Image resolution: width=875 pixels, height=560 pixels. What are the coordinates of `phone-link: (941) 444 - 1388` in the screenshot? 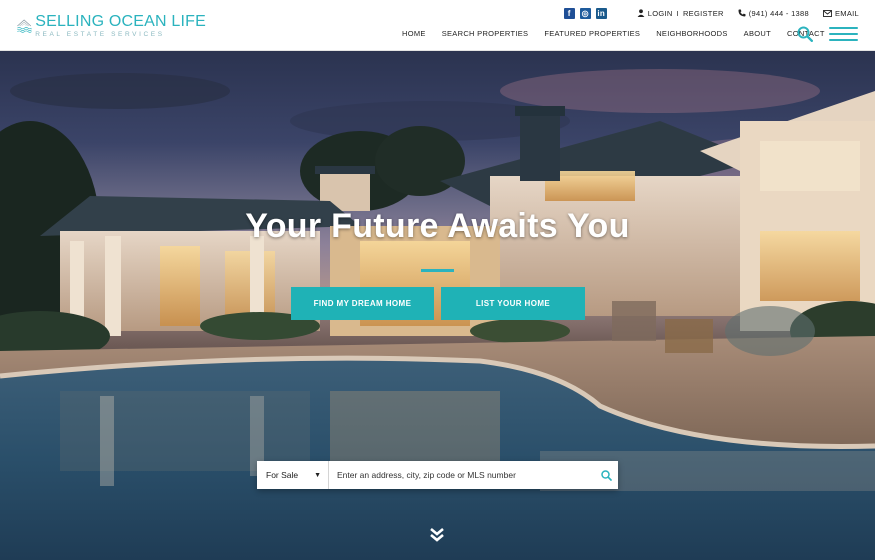 It's located at (773, 13).